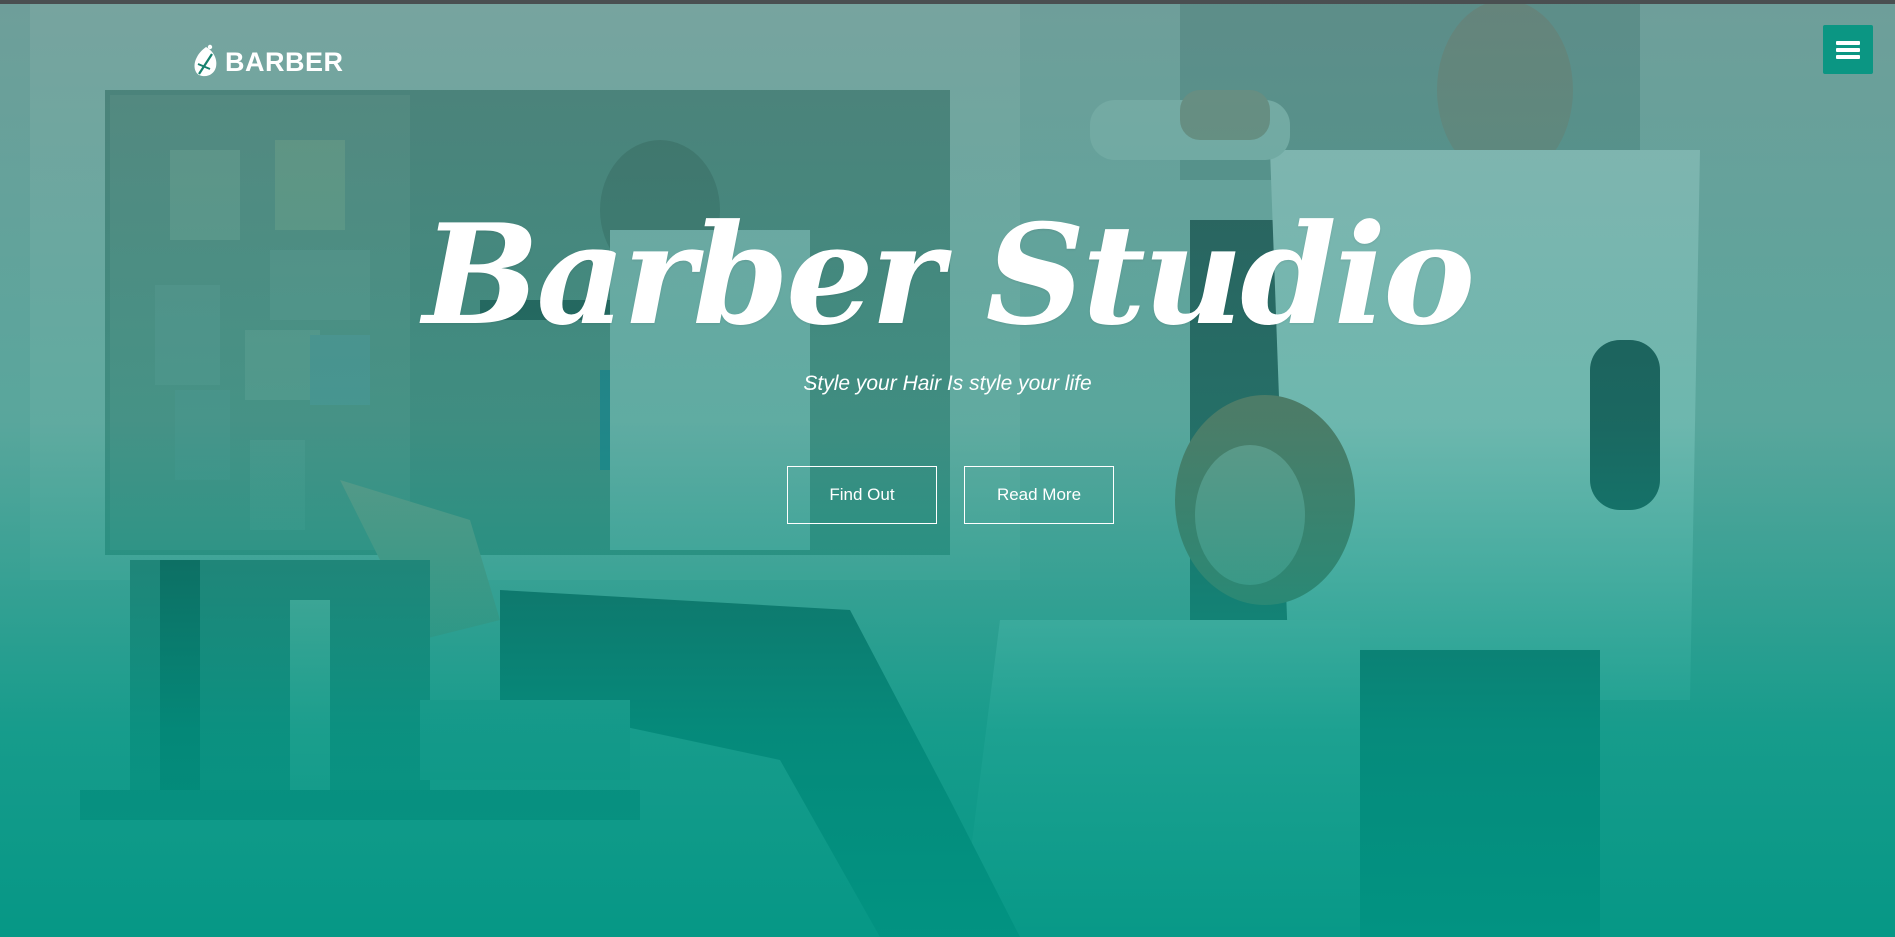 This screenshot has height=937, width=1895. I want to click on site-logo: BARBER, so click(267, 62).